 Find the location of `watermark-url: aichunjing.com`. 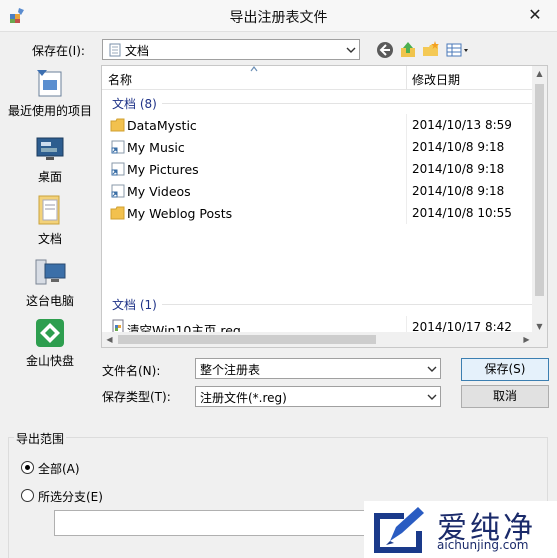

watermark-url: aichunjing.com is located at coordinates (483, 545).